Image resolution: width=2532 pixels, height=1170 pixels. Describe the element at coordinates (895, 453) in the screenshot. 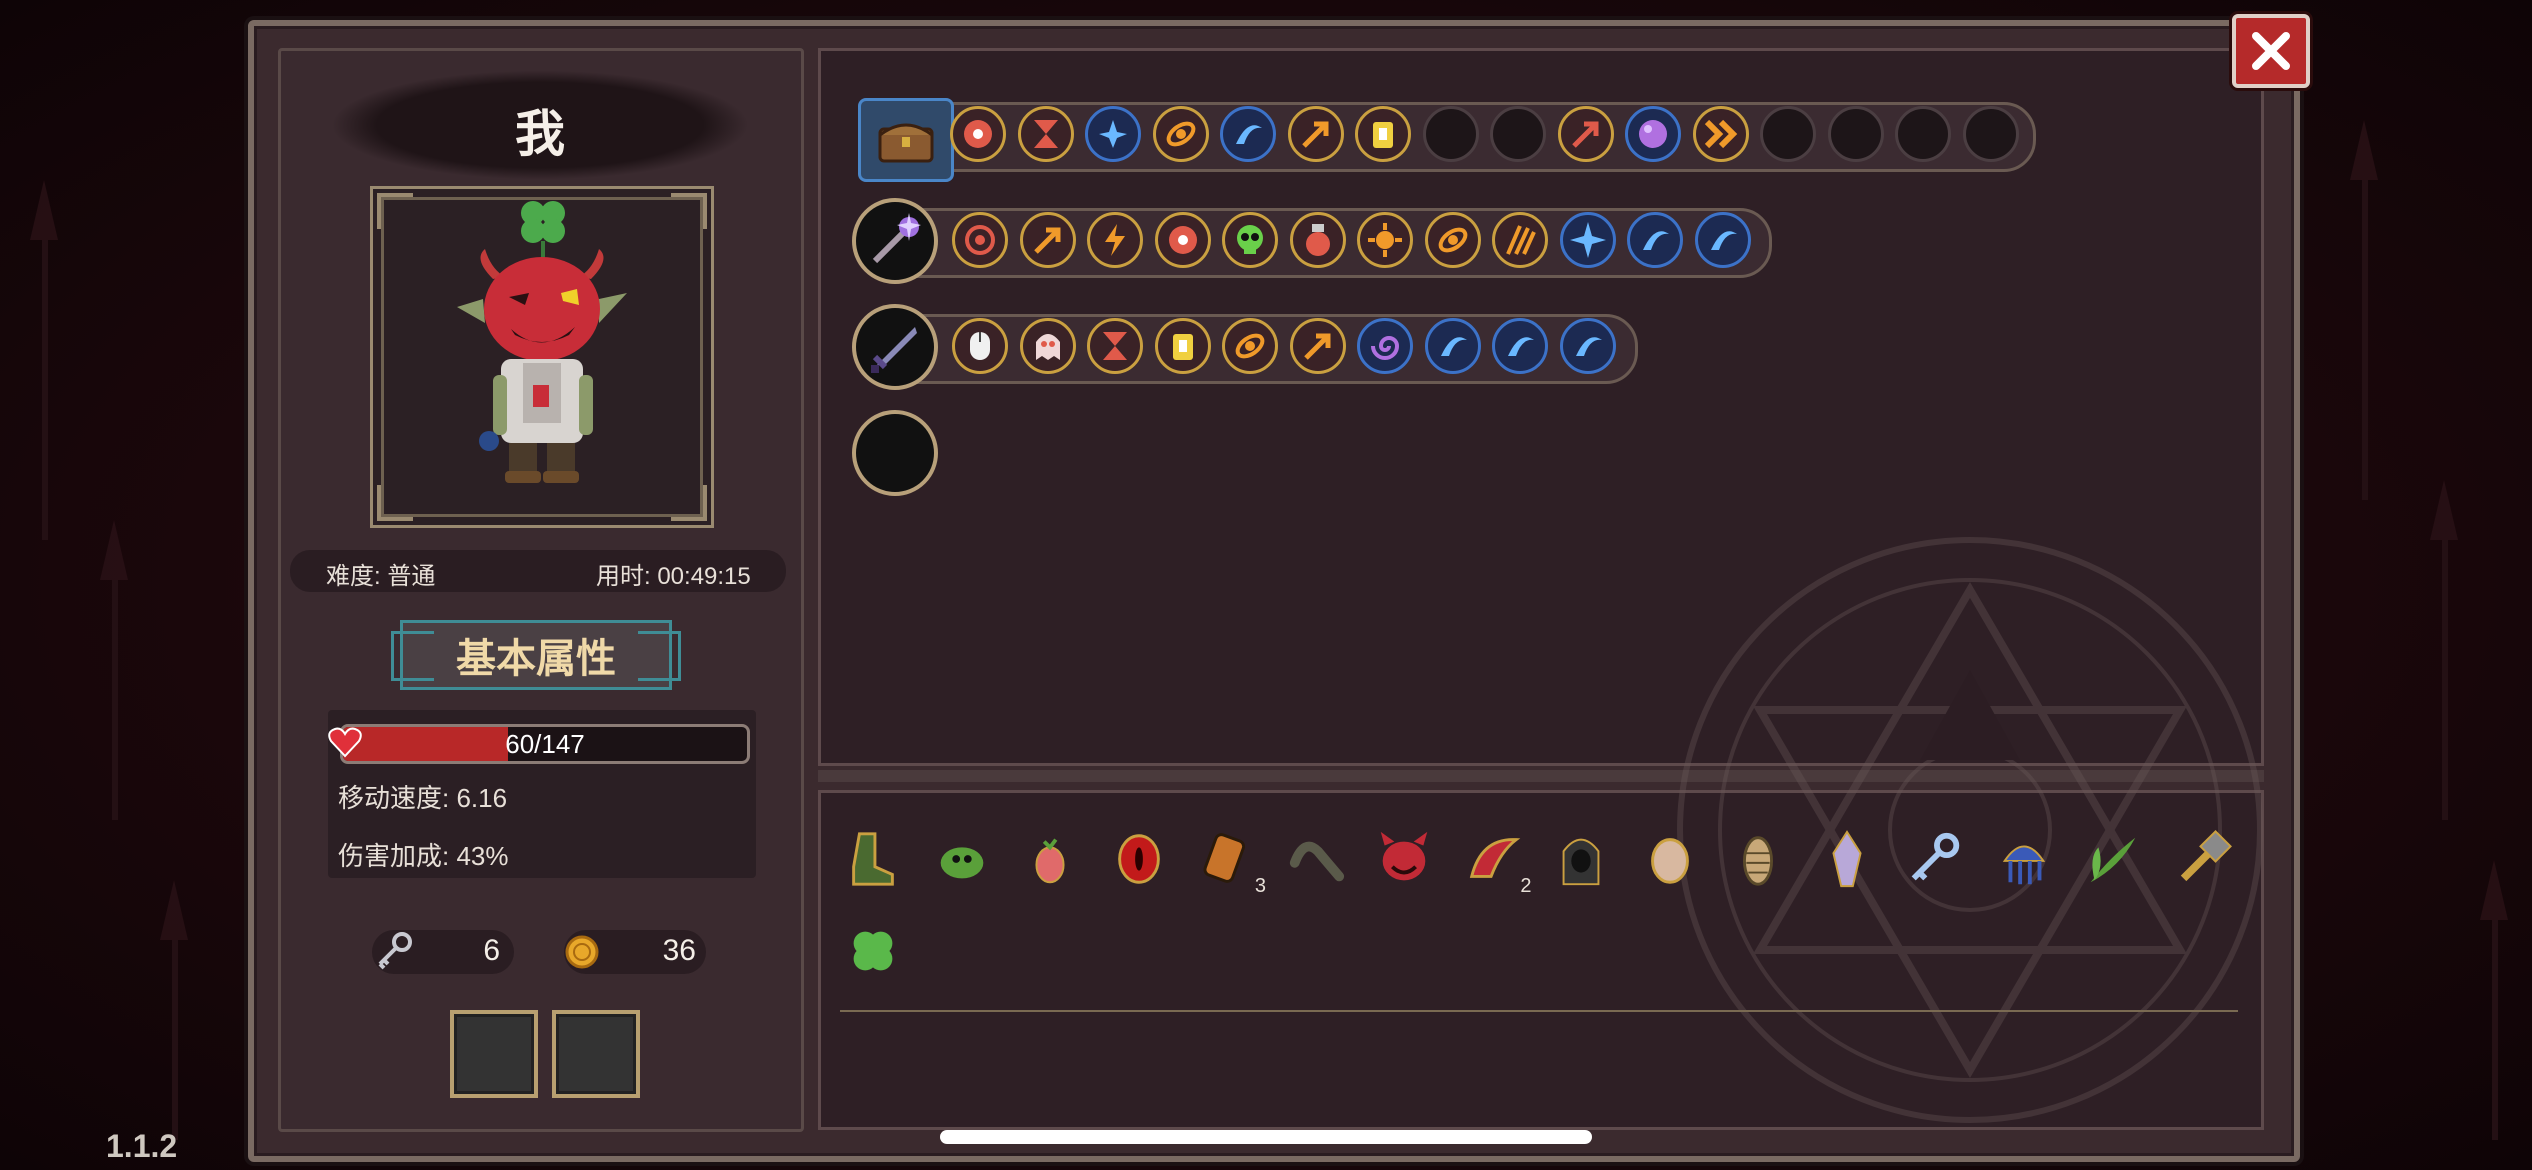

I see `empty-weapon-slot` at that location.